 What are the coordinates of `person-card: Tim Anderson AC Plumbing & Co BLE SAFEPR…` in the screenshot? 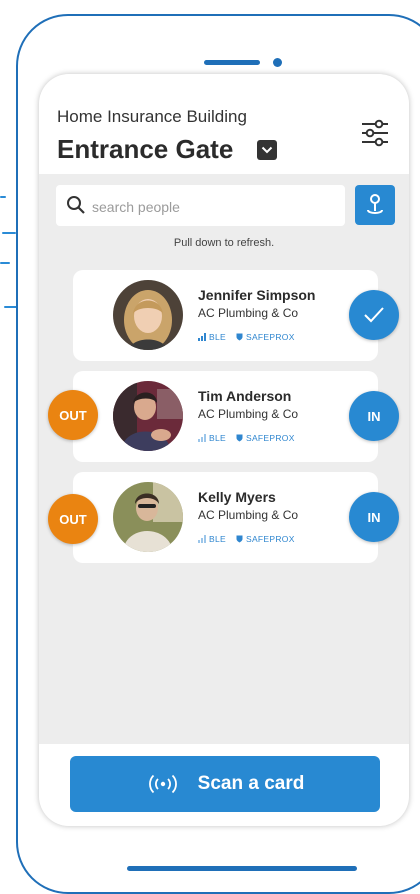 It's located at (236, 416).